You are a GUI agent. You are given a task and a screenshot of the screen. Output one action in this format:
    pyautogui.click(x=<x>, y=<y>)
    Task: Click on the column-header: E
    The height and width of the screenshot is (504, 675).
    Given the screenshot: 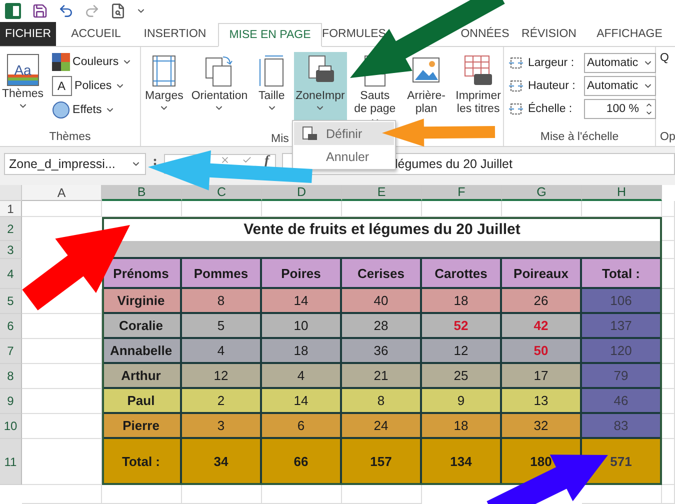 What is the action you would take?
    pyautogui.click(x=382, y=193)
    